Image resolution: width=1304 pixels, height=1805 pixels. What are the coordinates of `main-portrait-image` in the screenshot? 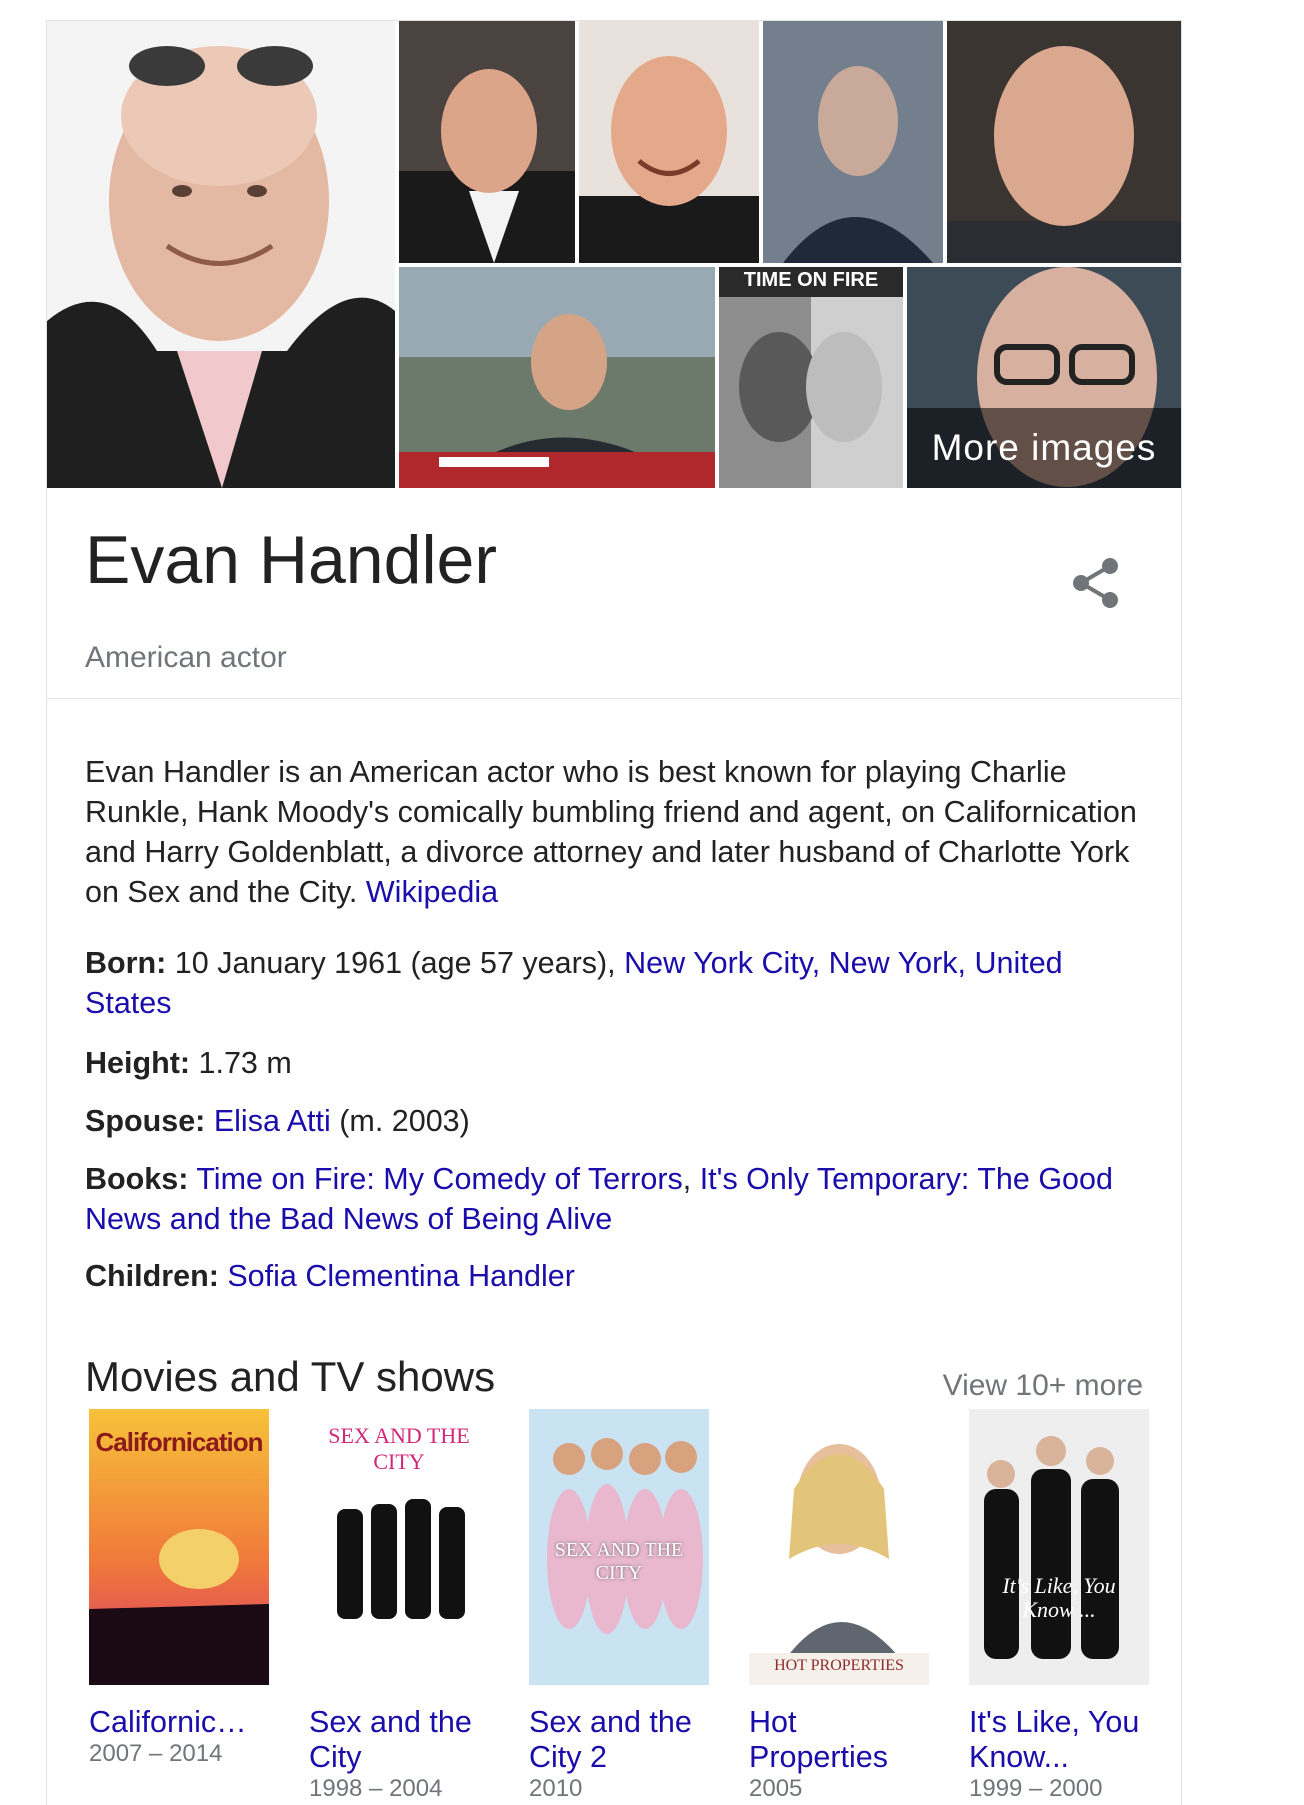 It's located at (221, 254).